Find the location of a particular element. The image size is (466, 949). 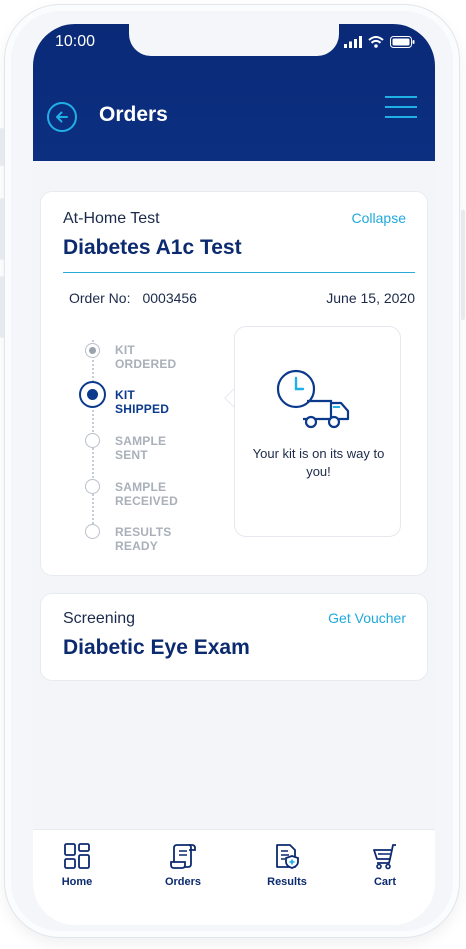

phone-notch is located at coordinates (234, 40).